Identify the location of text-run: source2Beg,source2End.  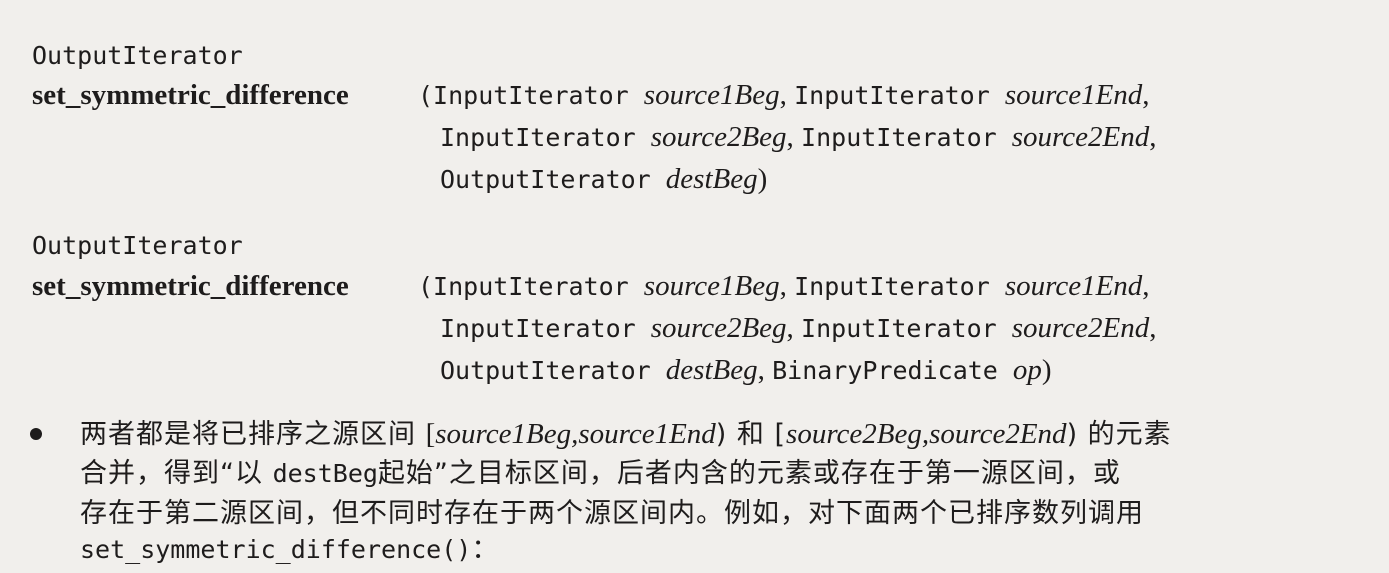
(926, 434).